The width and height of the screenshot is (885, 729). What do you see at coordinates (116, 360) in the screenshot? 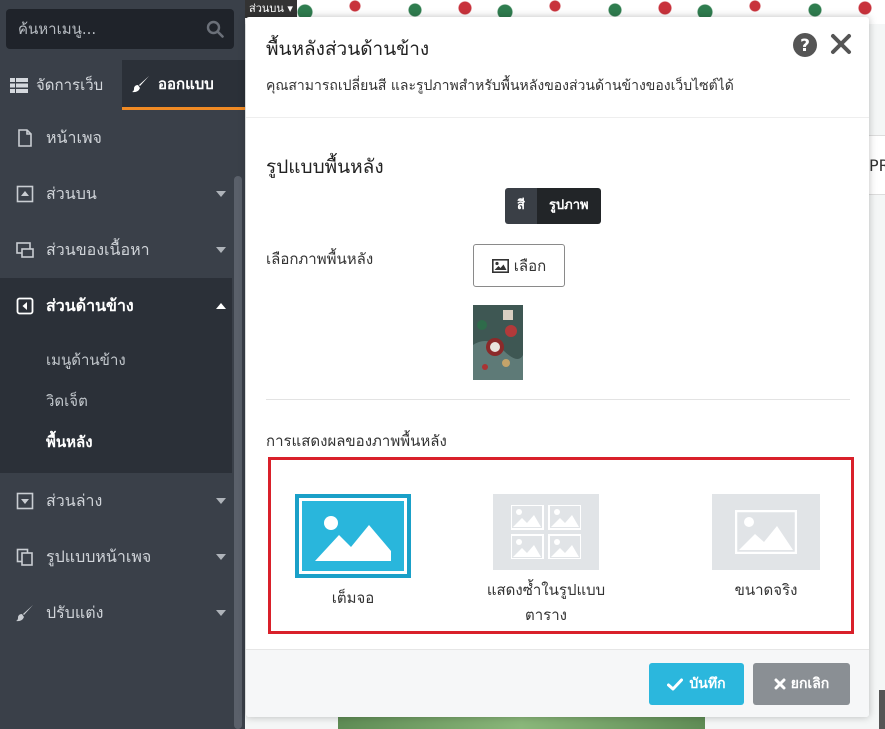
I see `submenu-item-side-menu: เมนูด้านข้าง` at bounding box center [116, 360].